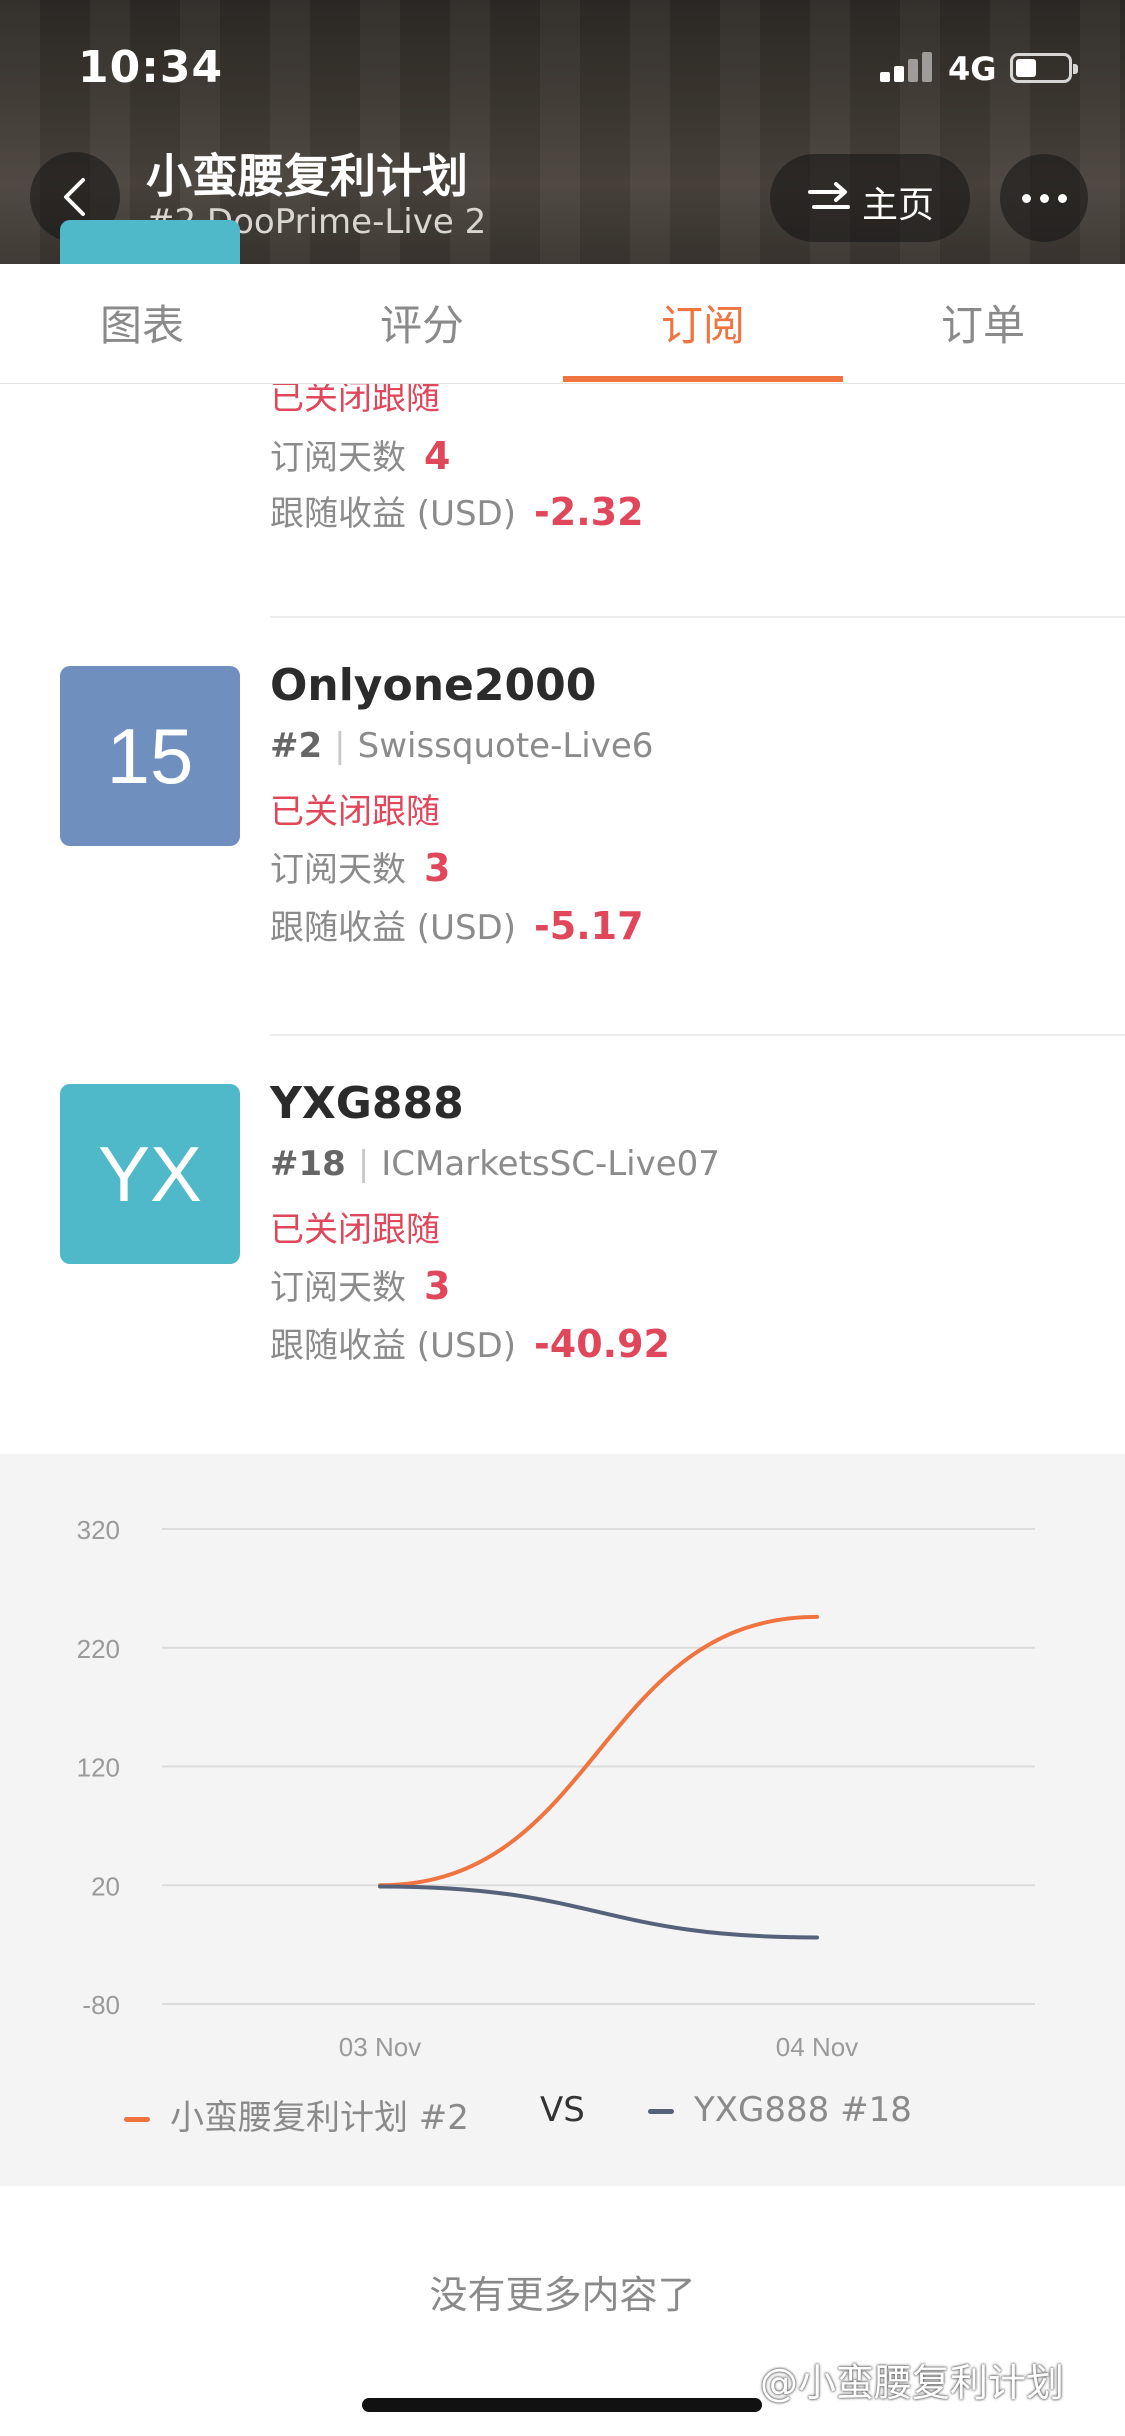  What do you see at coordinates (307, 176) in the screenshot?
I see `page-title: 小蛮腰复利计划` at bounding box center [307, 176].